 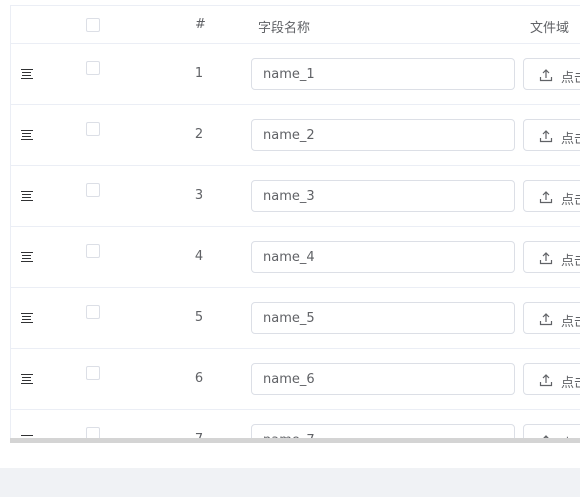 I want to click on row-index: 5, so click(x=199, y=317).